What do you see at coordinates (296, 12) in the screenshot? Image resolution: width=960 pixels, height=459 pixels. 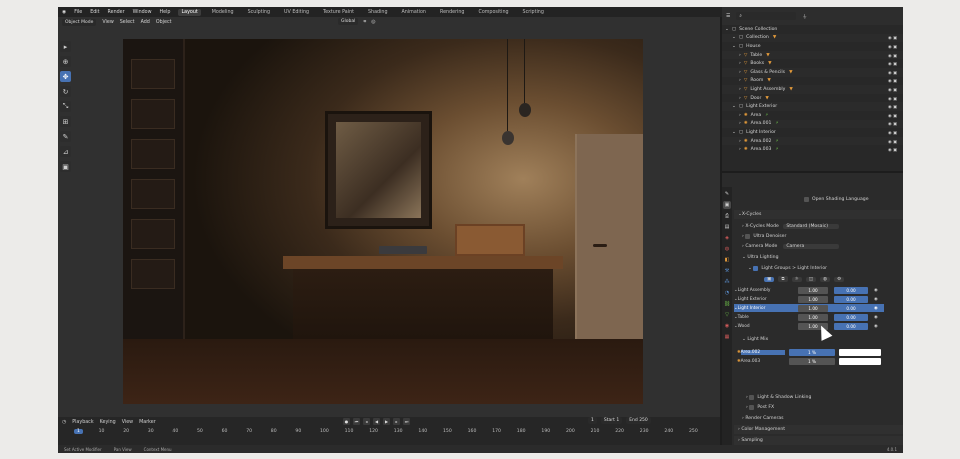 I see `workspace-tab-uv-editing: UV Editing` at bounding box center [296, 12].